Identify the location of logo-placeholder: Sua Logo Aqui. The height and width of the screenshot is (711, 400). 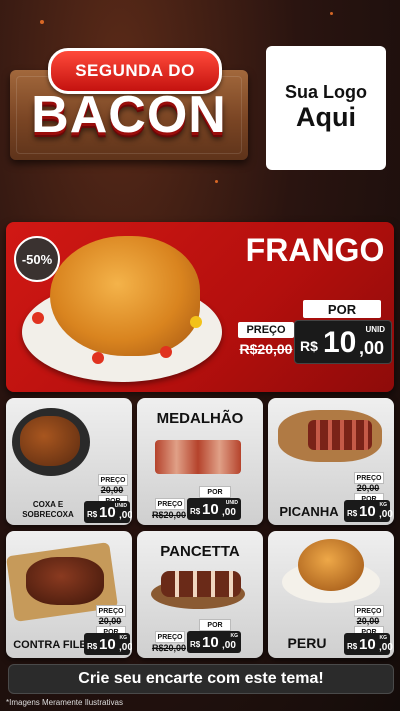
(326, 108).